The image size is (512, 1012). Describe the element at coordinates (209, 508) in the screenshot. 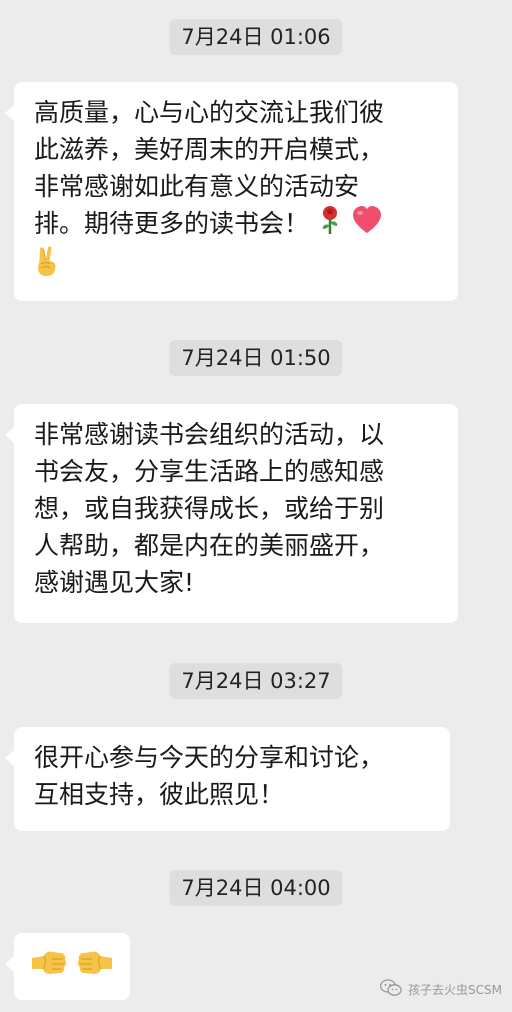

I see `message-2-line-3: 想，或自我获得成长，或给于别` at that location.